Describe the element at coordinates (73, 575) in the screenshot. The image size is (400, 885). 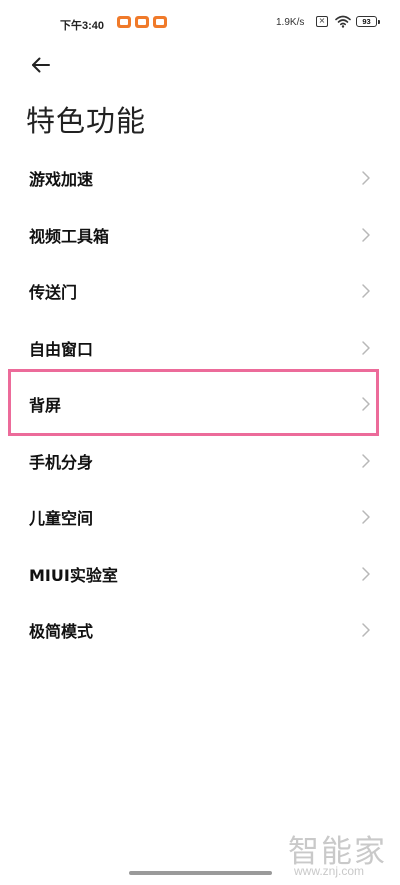
I see `menu-item-label: MIUI实验室` at that location.